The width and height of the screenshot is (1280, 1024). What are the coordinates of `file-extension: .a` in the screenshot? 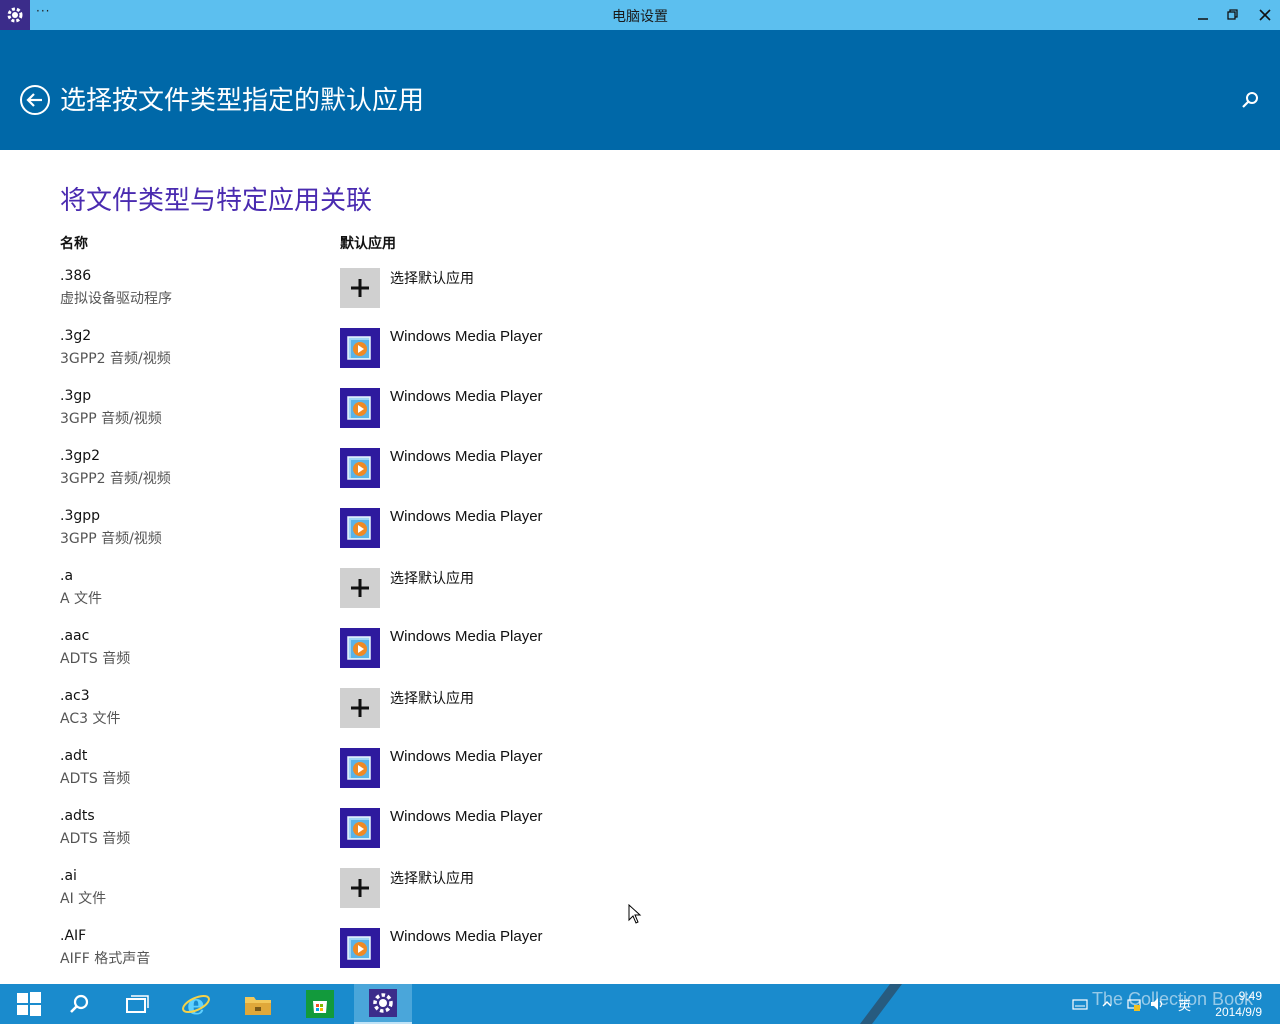 It's located at (67, 576).